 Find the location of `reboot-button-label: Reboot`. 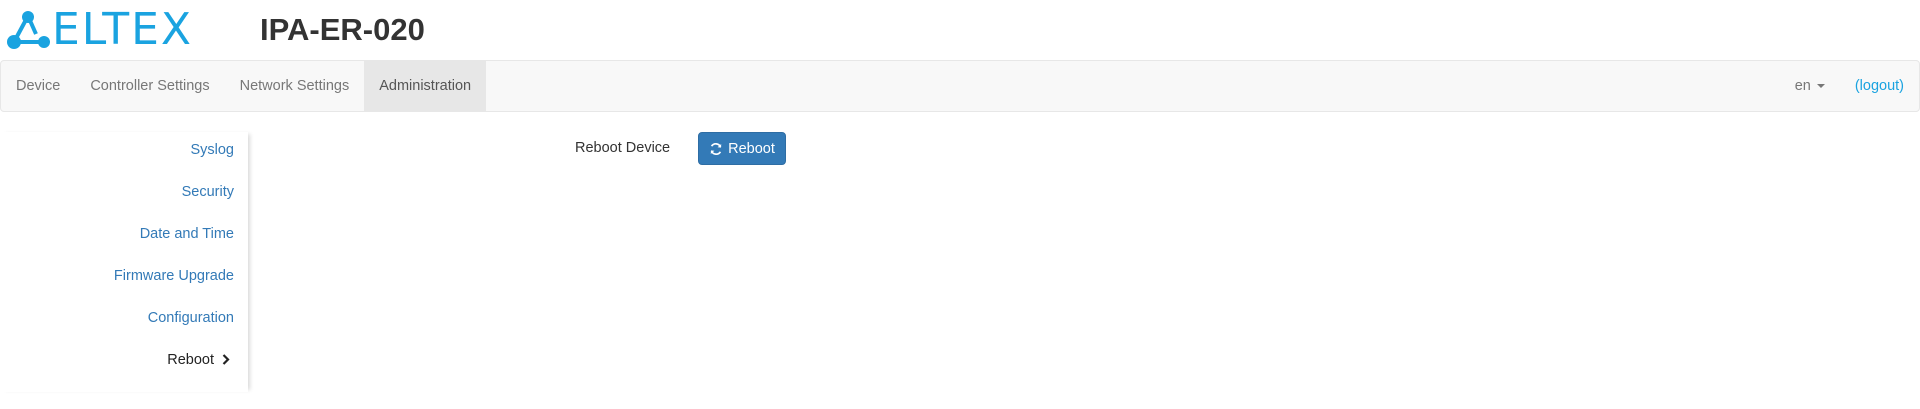

reboot-button-label: Reboot is located at coordinates (751, 148).